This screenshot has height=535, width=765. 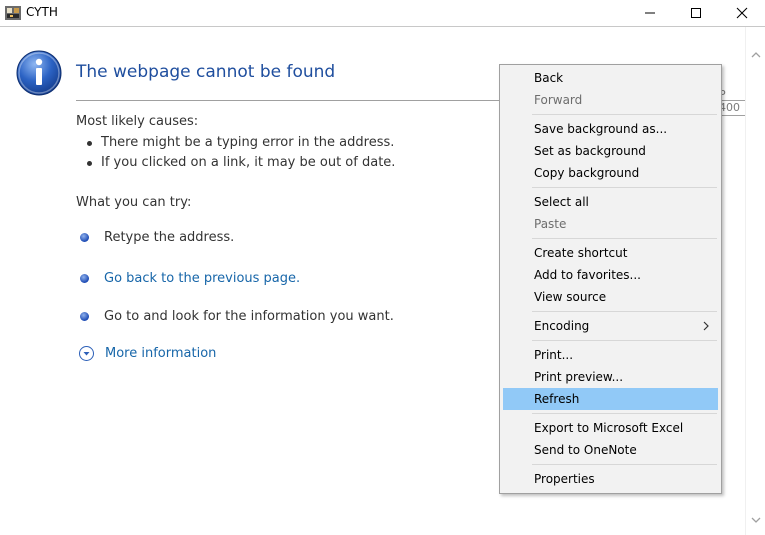 What do you see at coordinates (137, 121) in the screenshot?
I see `causes-label: Most likely causes:` at bounding box center [137, 121].